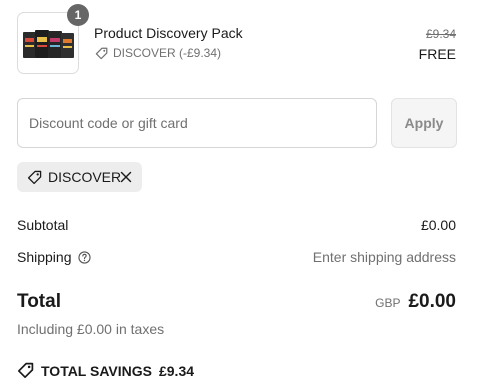  What do you see at coordinates (437, 54) in the screenshot?
I see `product-price: FREE` at bounding box center [437, 54].